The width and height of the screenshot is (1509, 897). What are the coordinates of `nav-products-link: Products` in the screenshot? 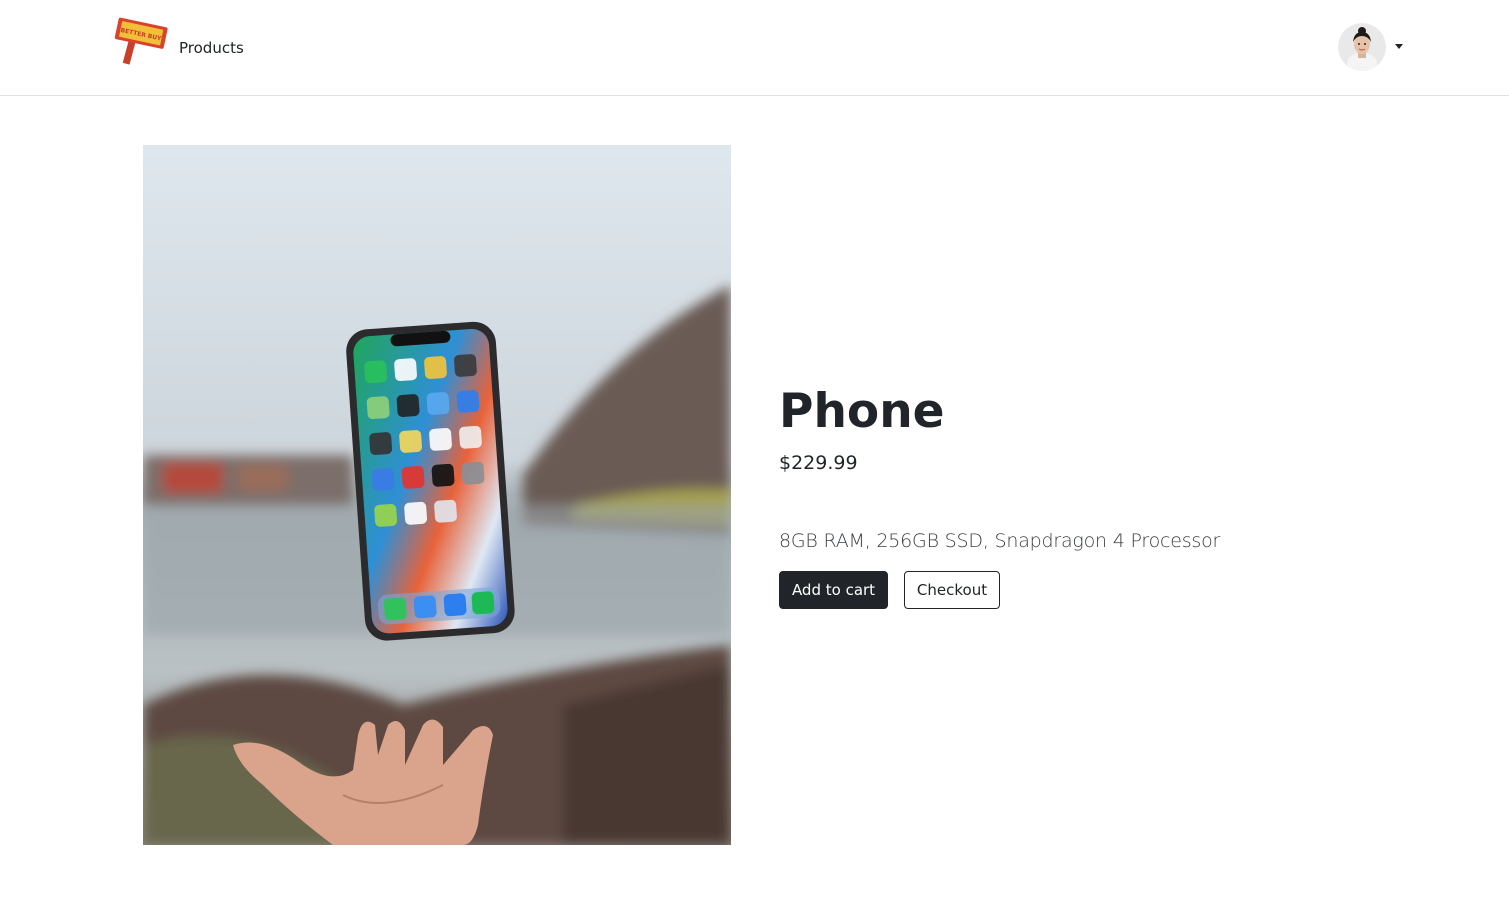 It's located at (211, 48).